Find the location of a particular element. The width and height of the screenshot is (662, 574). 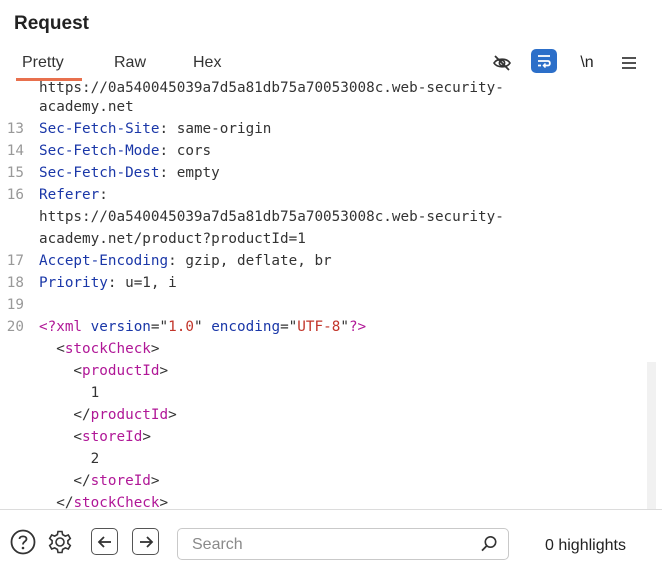

view-tabs: Pretty Raw Hex \n is located at coordinates (331, 65).